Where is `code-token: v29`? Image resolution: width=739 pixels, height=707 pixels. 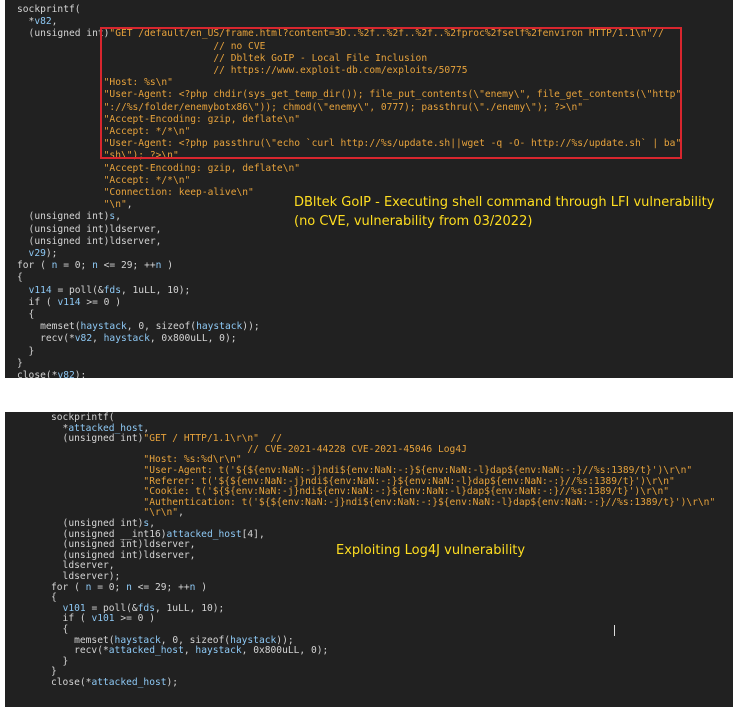 code-token: v29 is located at coordinates (31, 253).